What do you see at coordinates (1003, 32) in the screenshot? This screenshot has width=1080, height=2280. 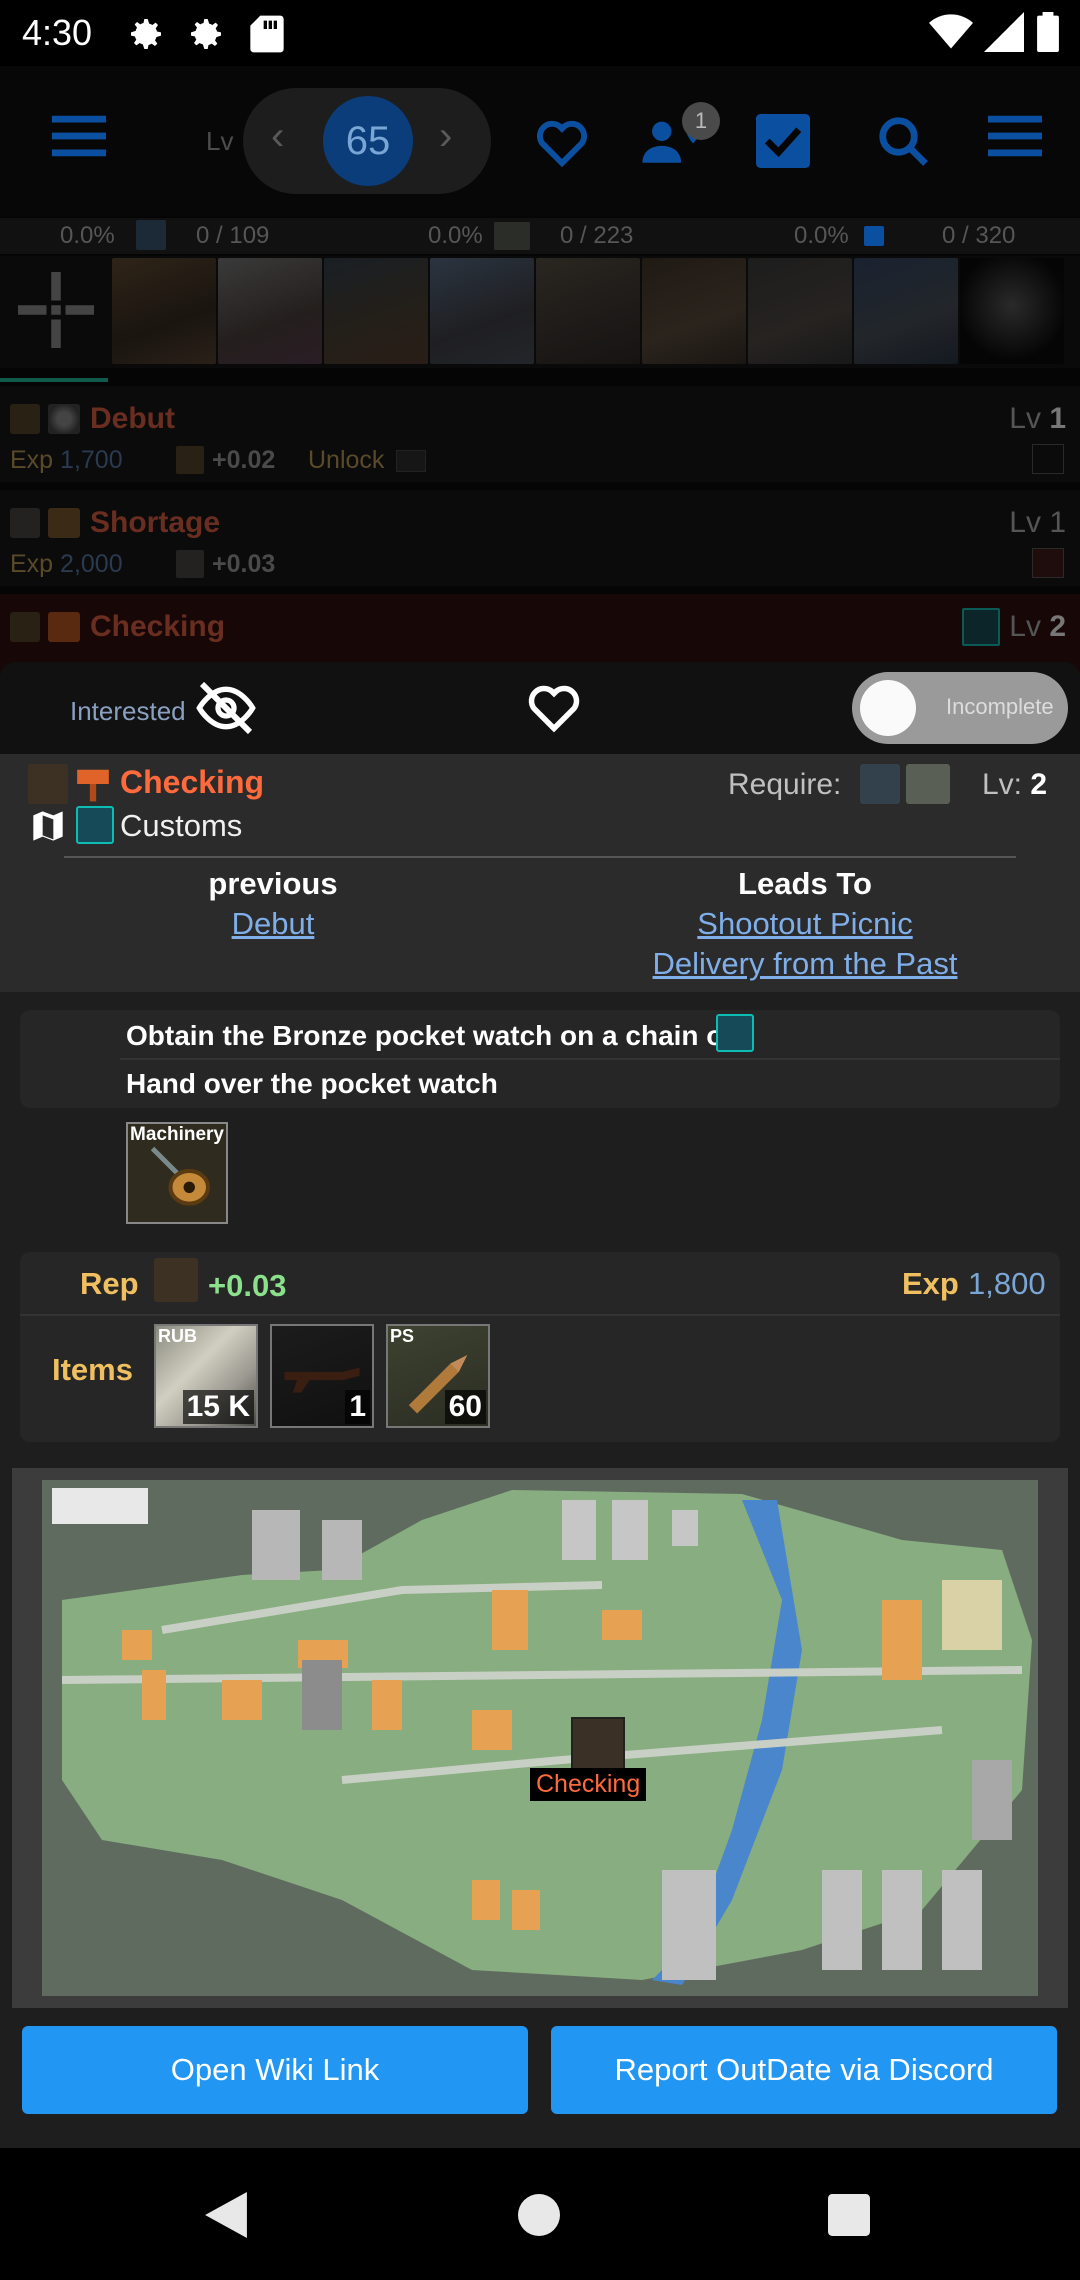 I see `signal-icon` at bounding box center [1003, 32].